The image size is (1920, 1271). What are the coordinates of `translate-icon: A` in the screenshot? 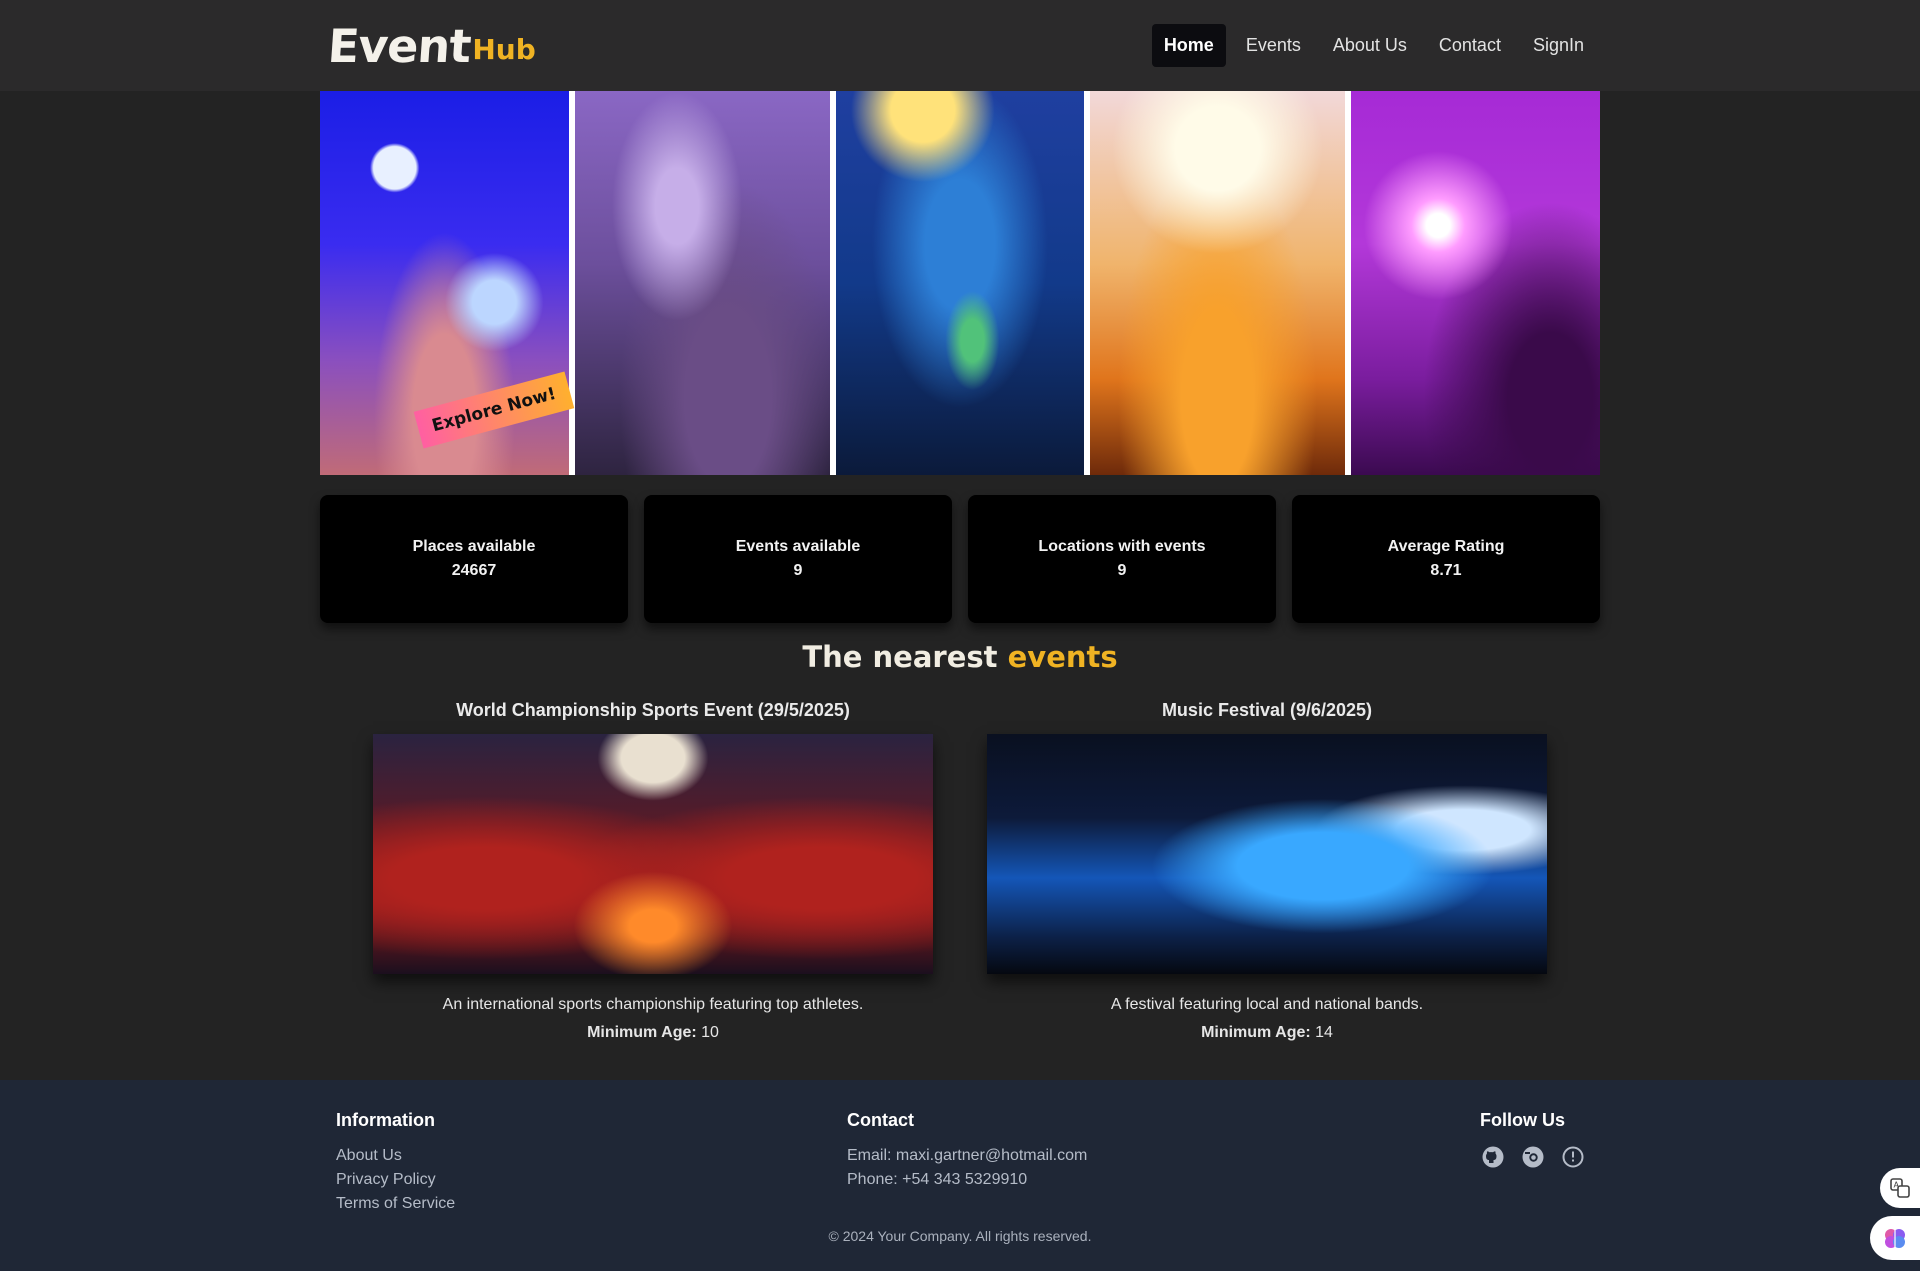 It's located at (1900, 1188).